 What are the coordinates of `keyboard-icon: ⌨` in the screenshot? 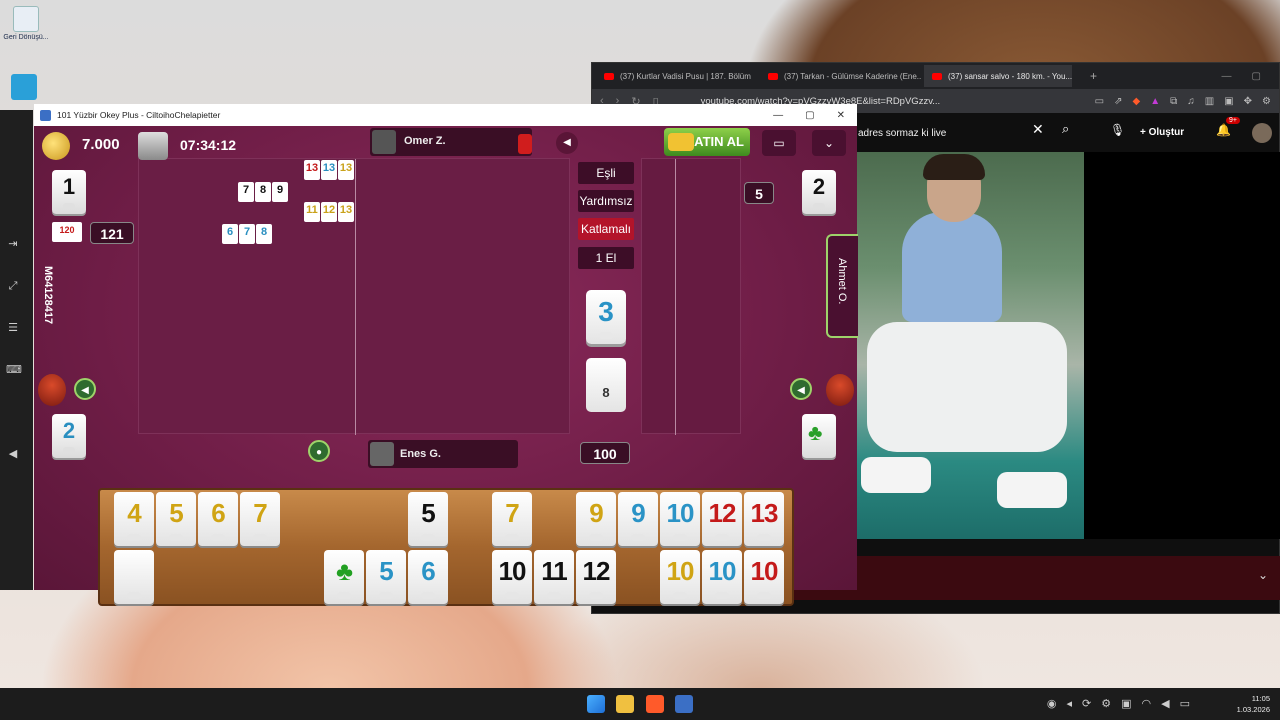 It's located at (14, 370).